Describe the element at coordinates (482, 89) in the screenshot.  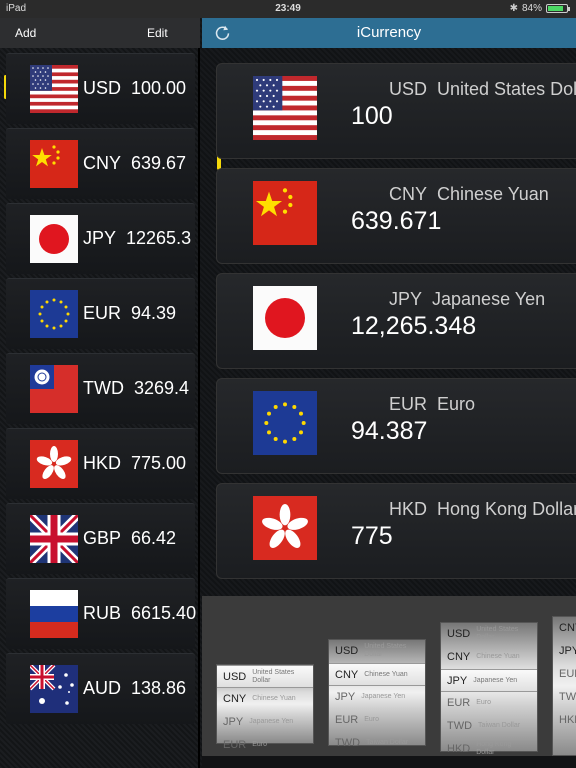
I see `card-header: USD United States Dollar` at that location.